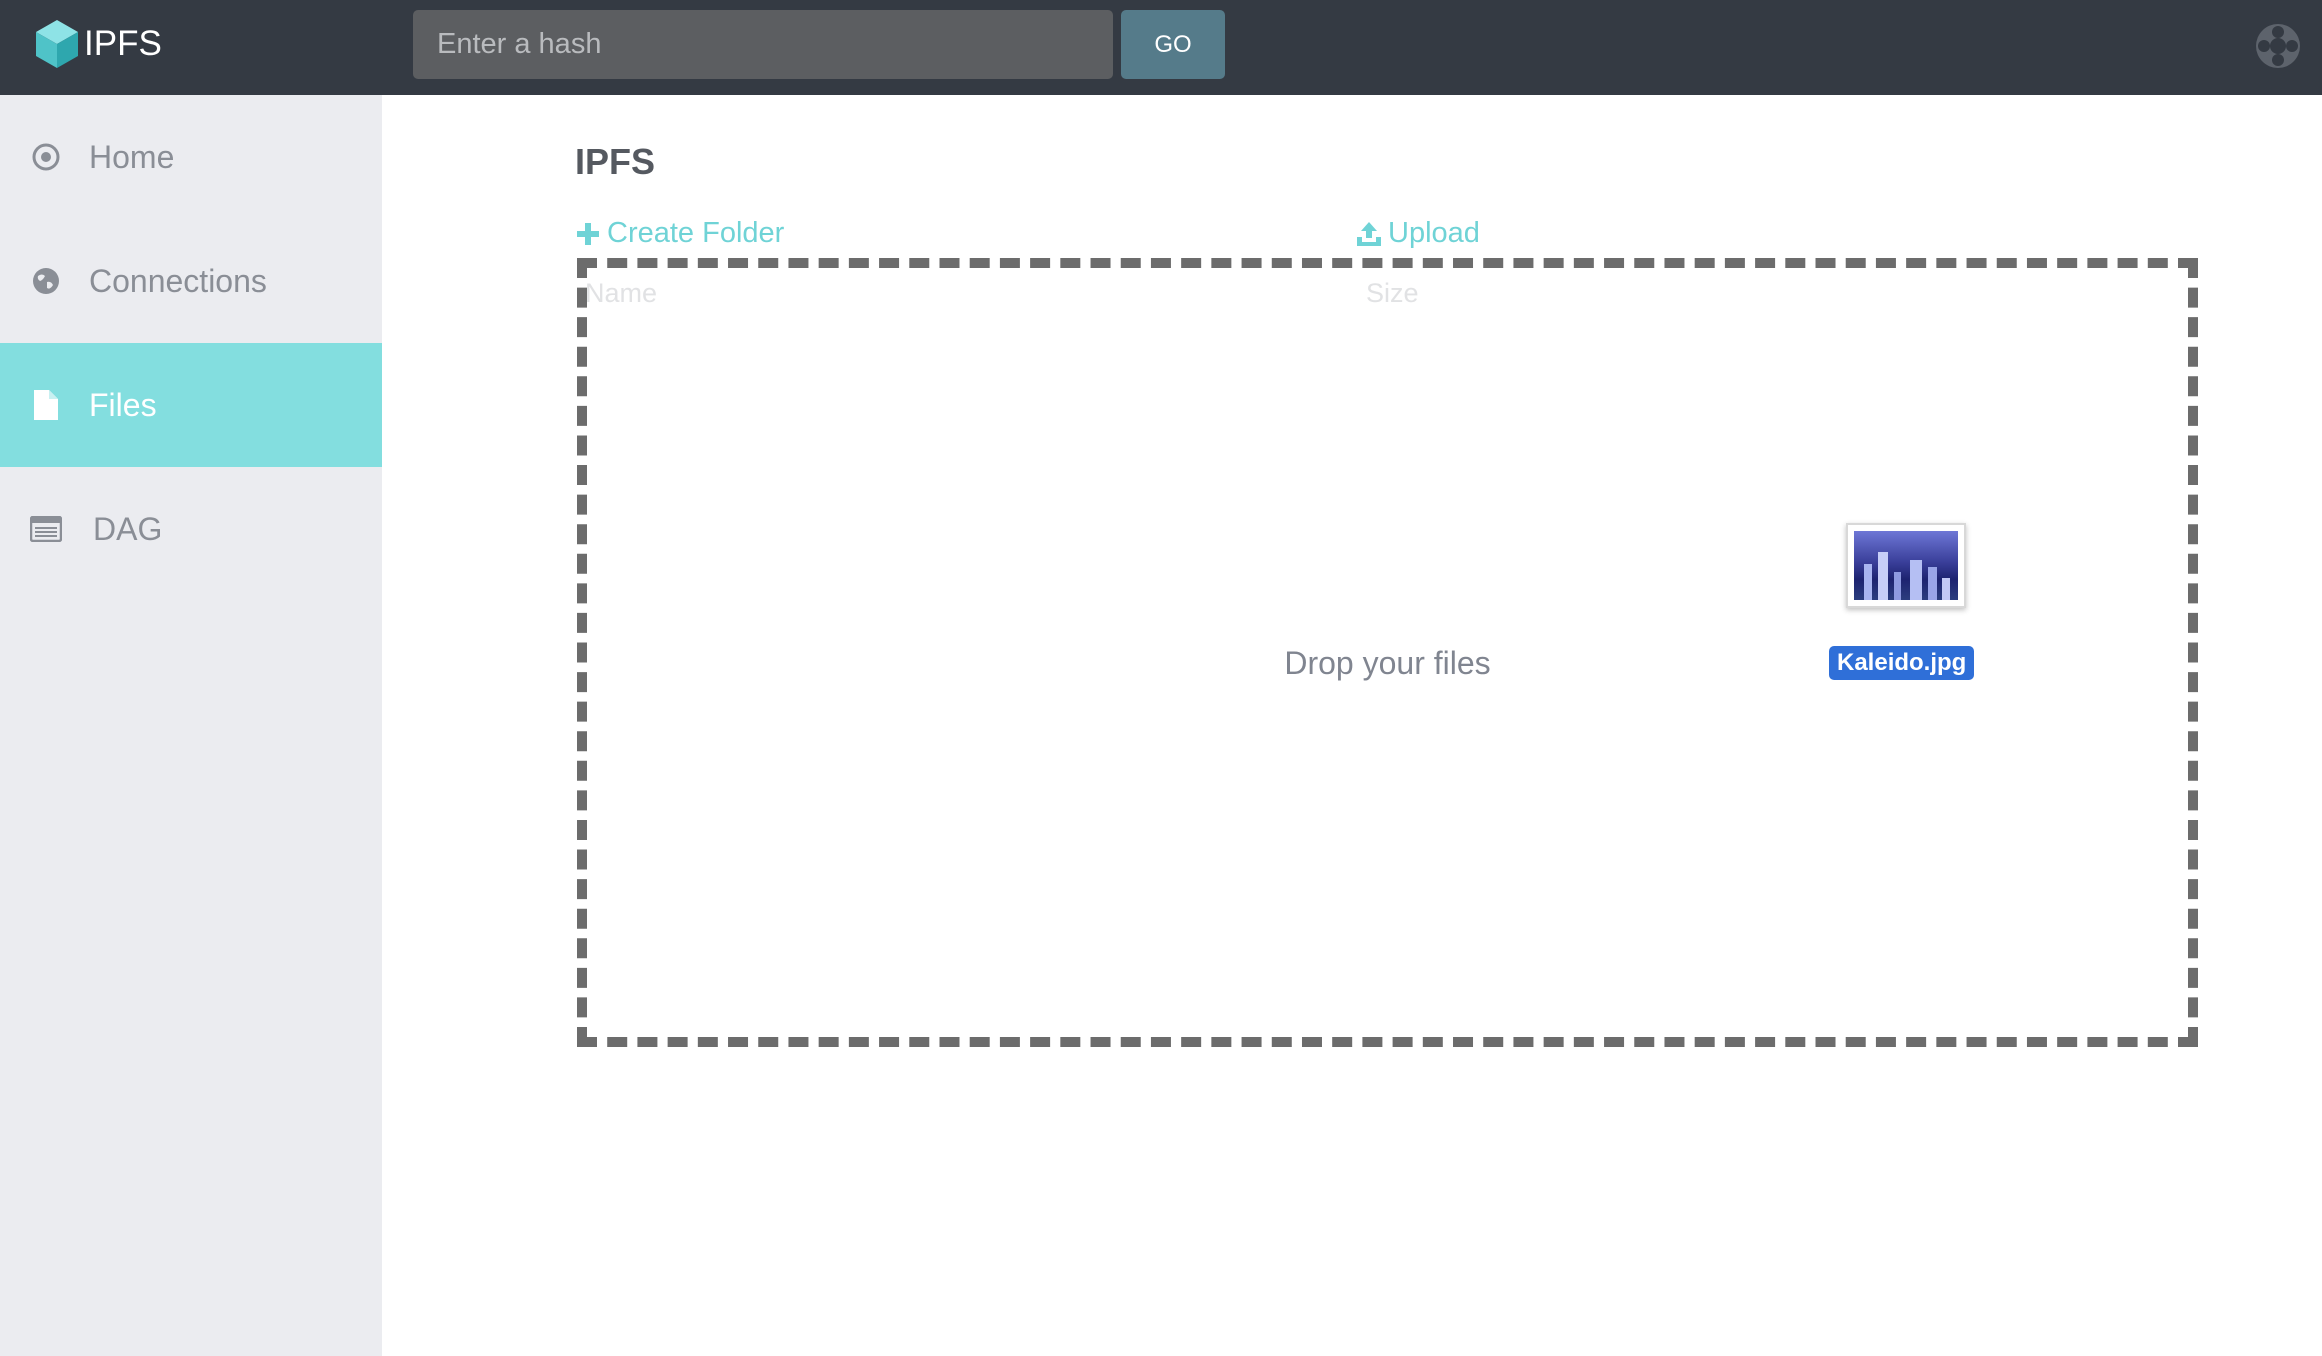 Image resolution: width=2322 pixels, height=1356 pixels. I want to click on sidebar-item-label: Connections, so click(178, 280).